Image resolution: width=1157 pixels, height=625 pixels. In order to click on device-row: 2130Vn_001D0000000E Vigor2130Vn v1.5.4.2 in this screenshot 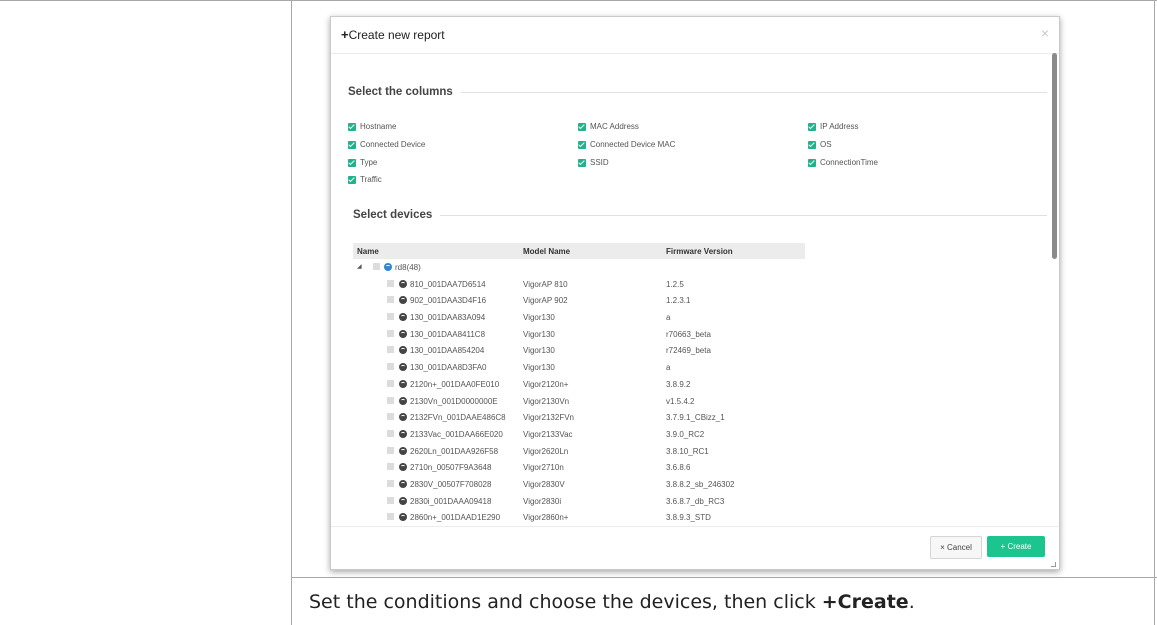, I will do `click(579, 401)`.